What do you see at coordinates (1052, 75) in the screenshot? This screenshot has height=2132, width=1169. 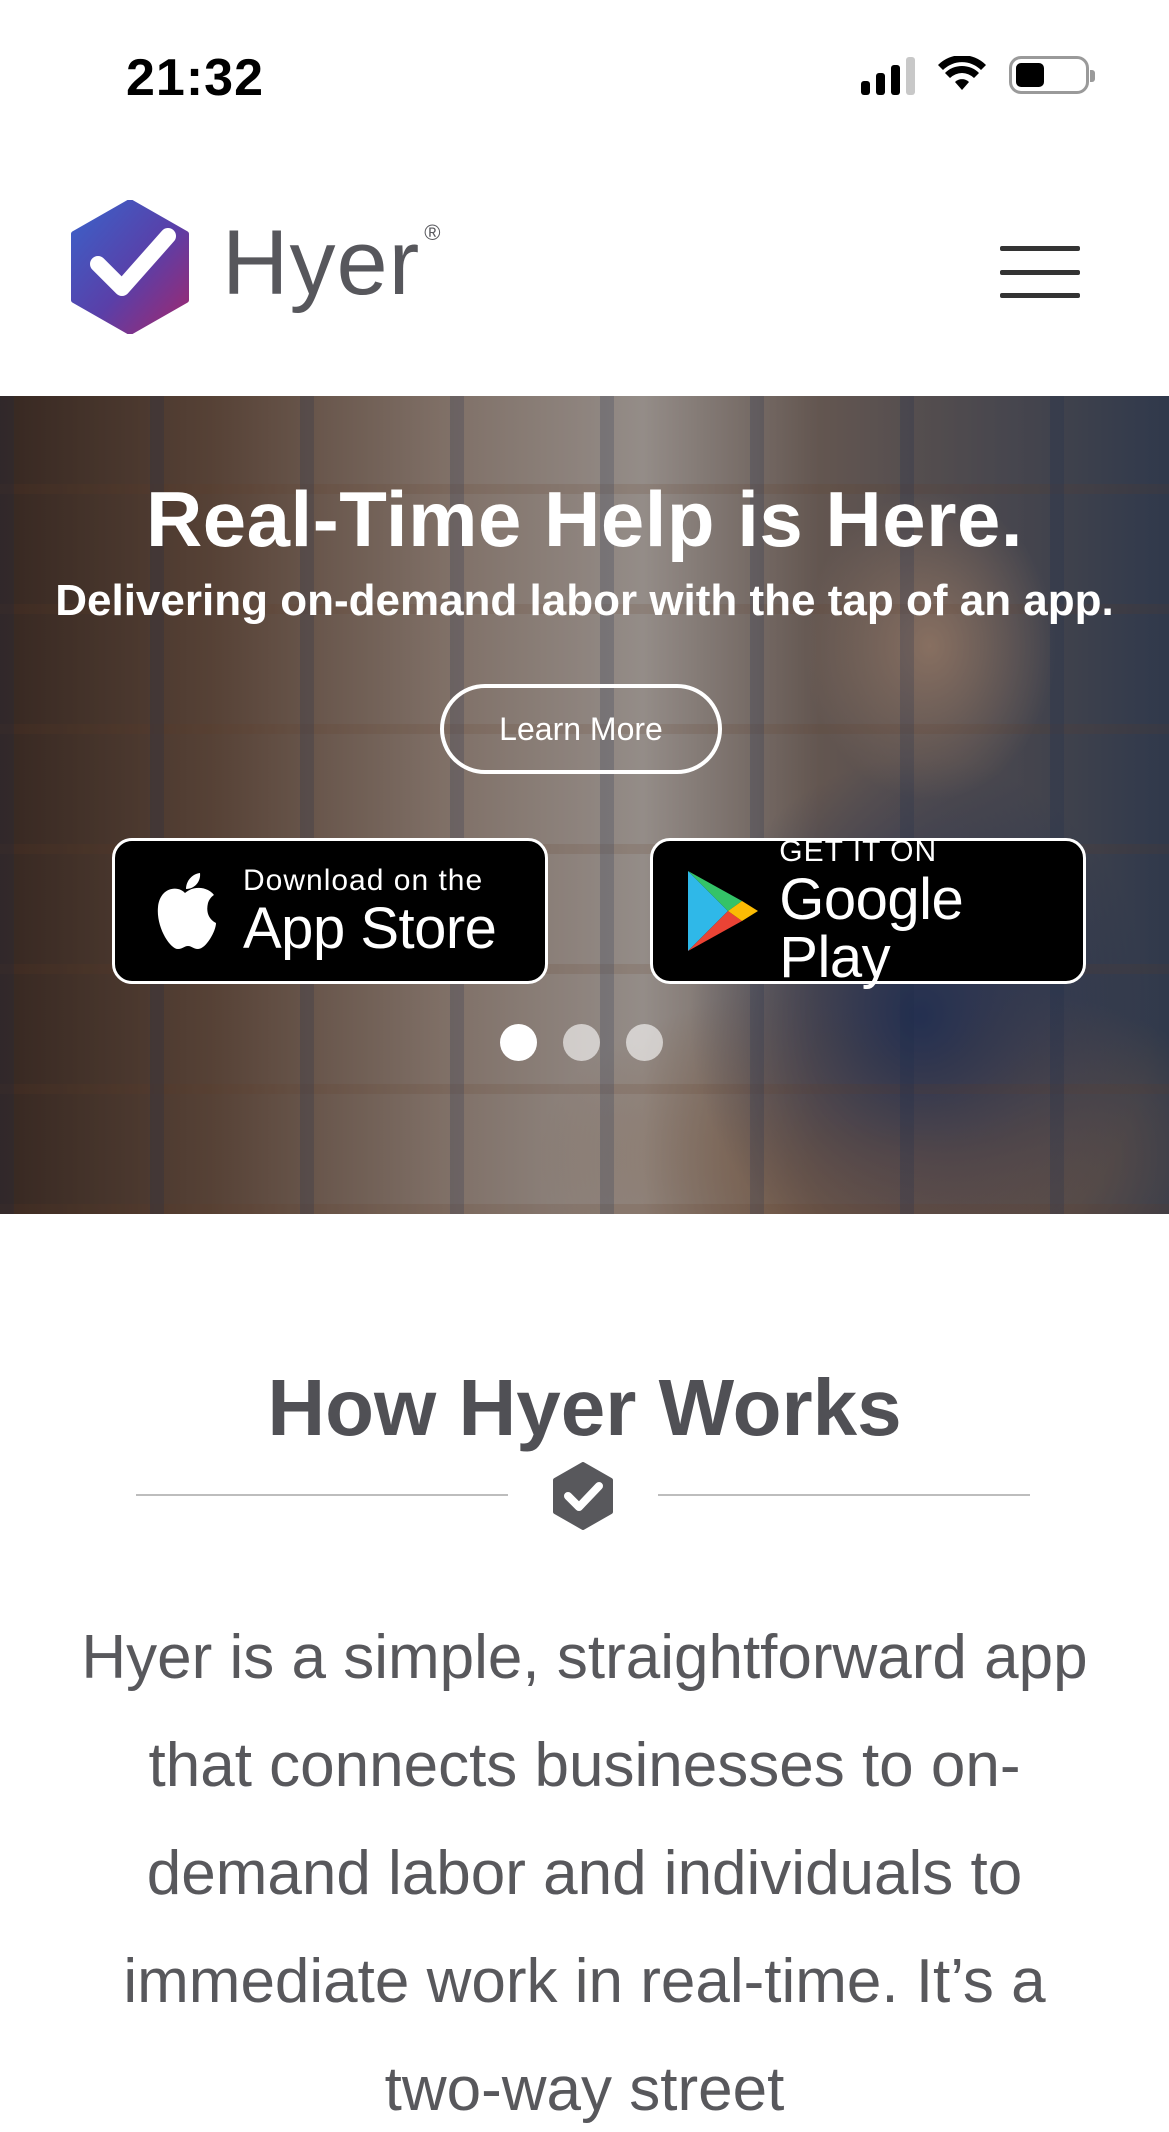 I see `battery-icon` at bounding box center [1052, 75].